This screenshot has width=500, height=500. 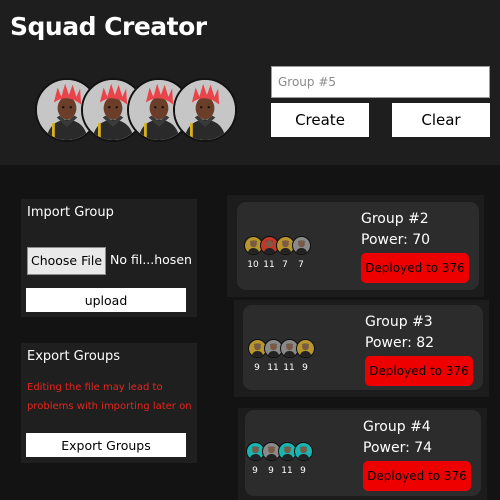 What do you see at coordinates (441, 120) in the screenshot?
I see `clear-button: Clear` at bounding box center [441, 120].